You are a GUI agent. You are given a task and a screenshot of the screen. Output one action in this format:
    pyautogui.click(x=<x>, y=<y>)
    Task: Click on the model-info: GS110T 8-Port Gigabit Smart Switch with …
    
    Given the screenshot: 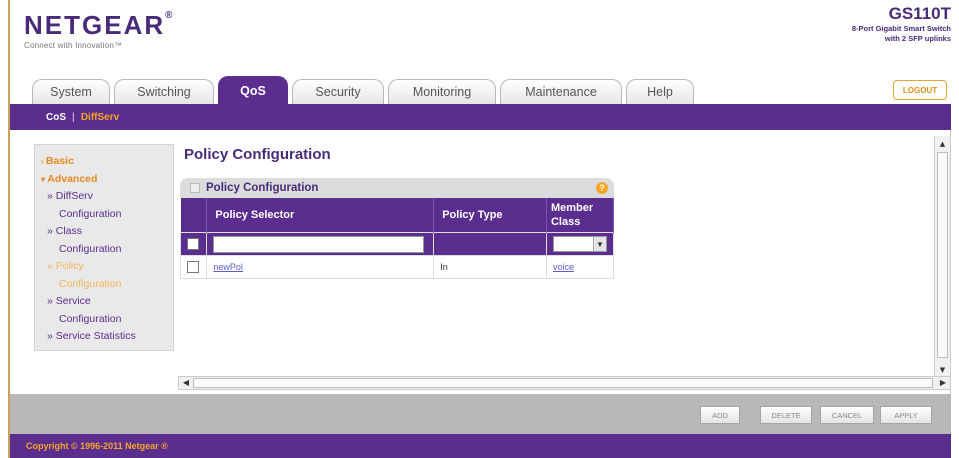 What is the action you would take?
    pyautogui.click(x=901, y=24)
    